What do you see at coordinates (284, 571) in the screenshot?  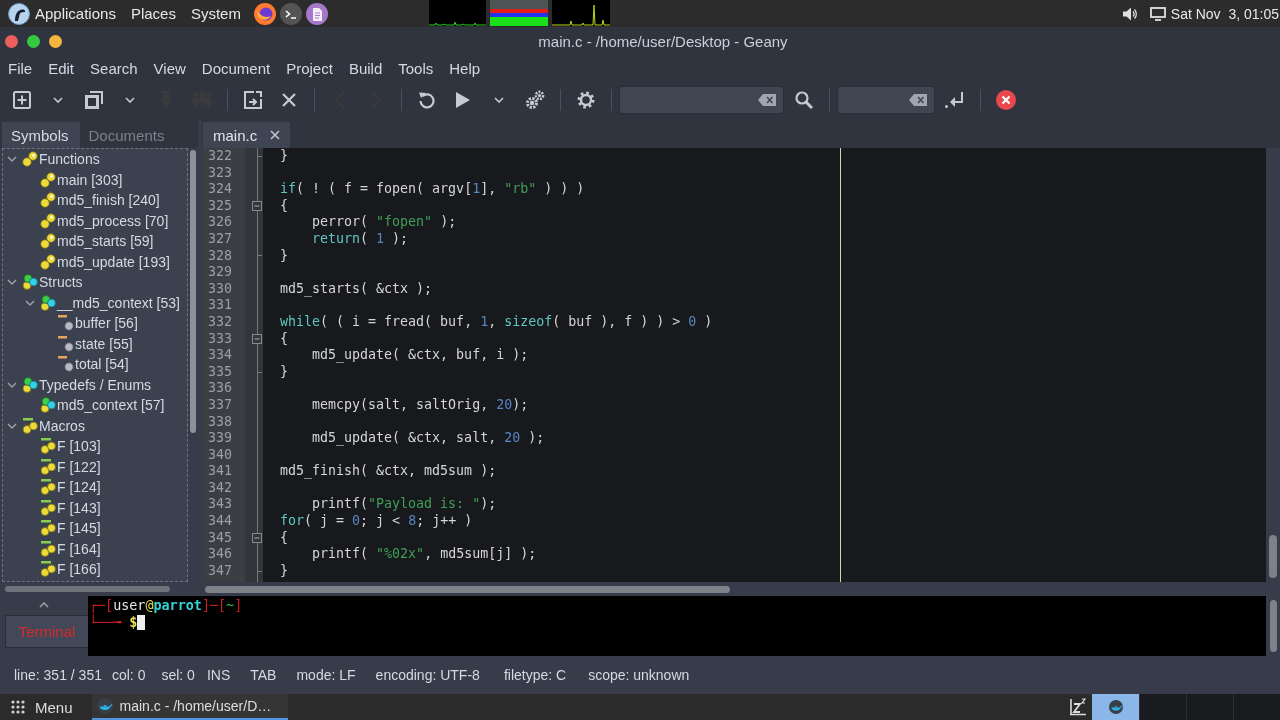 I see `code-line: }` at bounding box center [284, 571].